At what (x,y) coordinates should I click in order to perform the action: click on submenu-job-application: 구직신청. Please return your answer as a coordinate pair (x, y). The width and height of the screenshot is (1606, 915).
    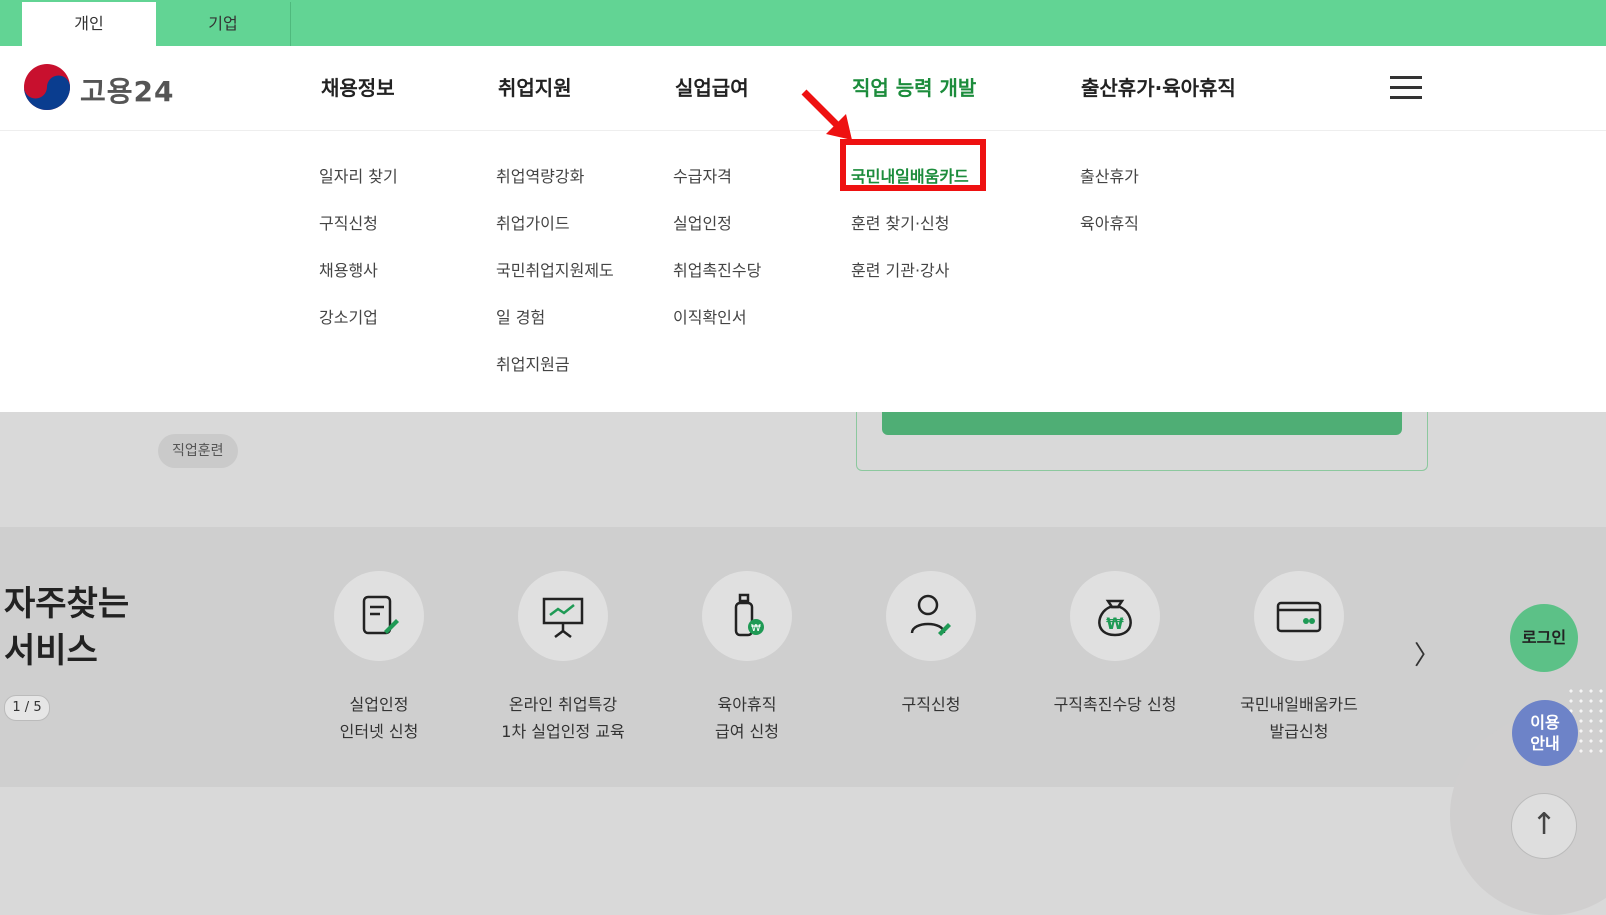
    Looking at the image, I should click on (348, 222).